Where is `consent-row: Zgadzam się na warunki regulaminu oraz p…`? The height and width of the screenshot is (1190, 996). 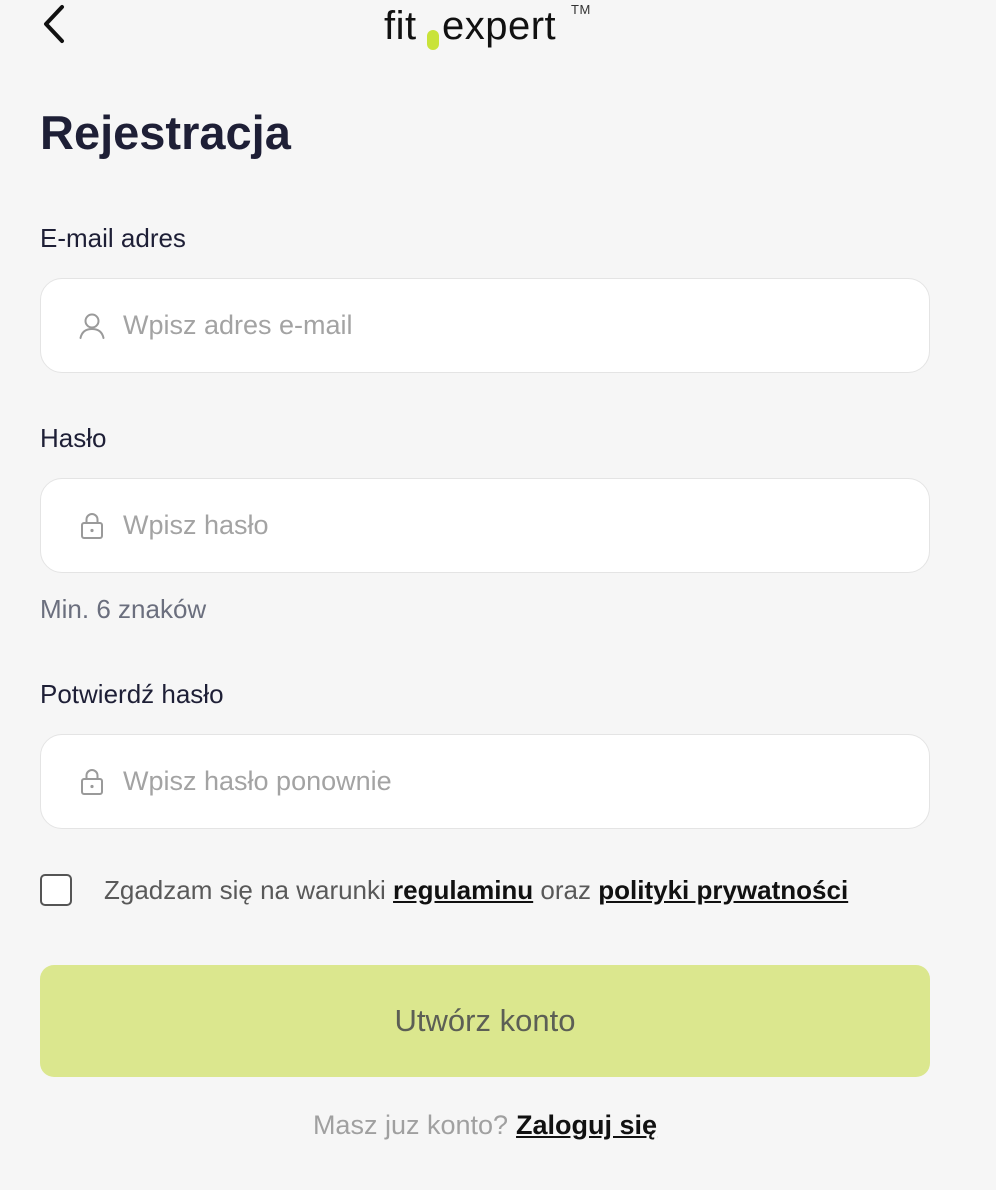
consent-row: Zgadzam się na warunki regulaminu oraz p… is located at coordinates (490, 890).